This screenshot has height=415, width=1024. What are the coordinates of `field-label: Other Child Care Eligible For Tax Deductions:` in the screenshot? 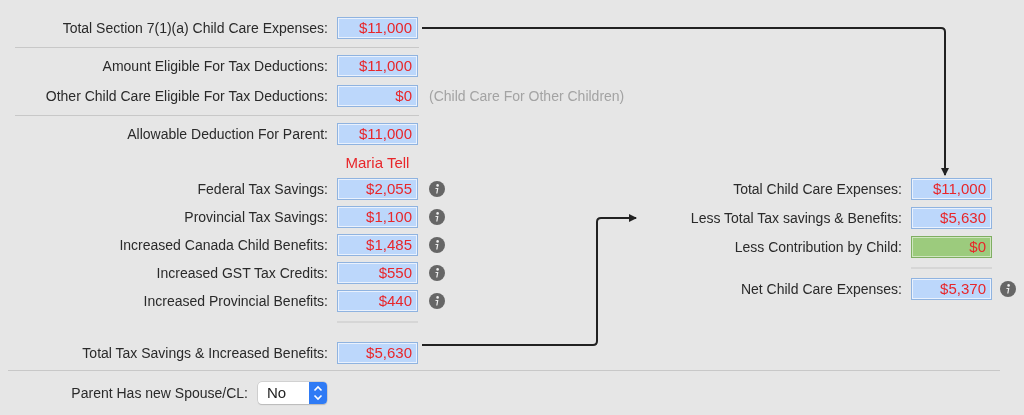 It's located at (186, 96).